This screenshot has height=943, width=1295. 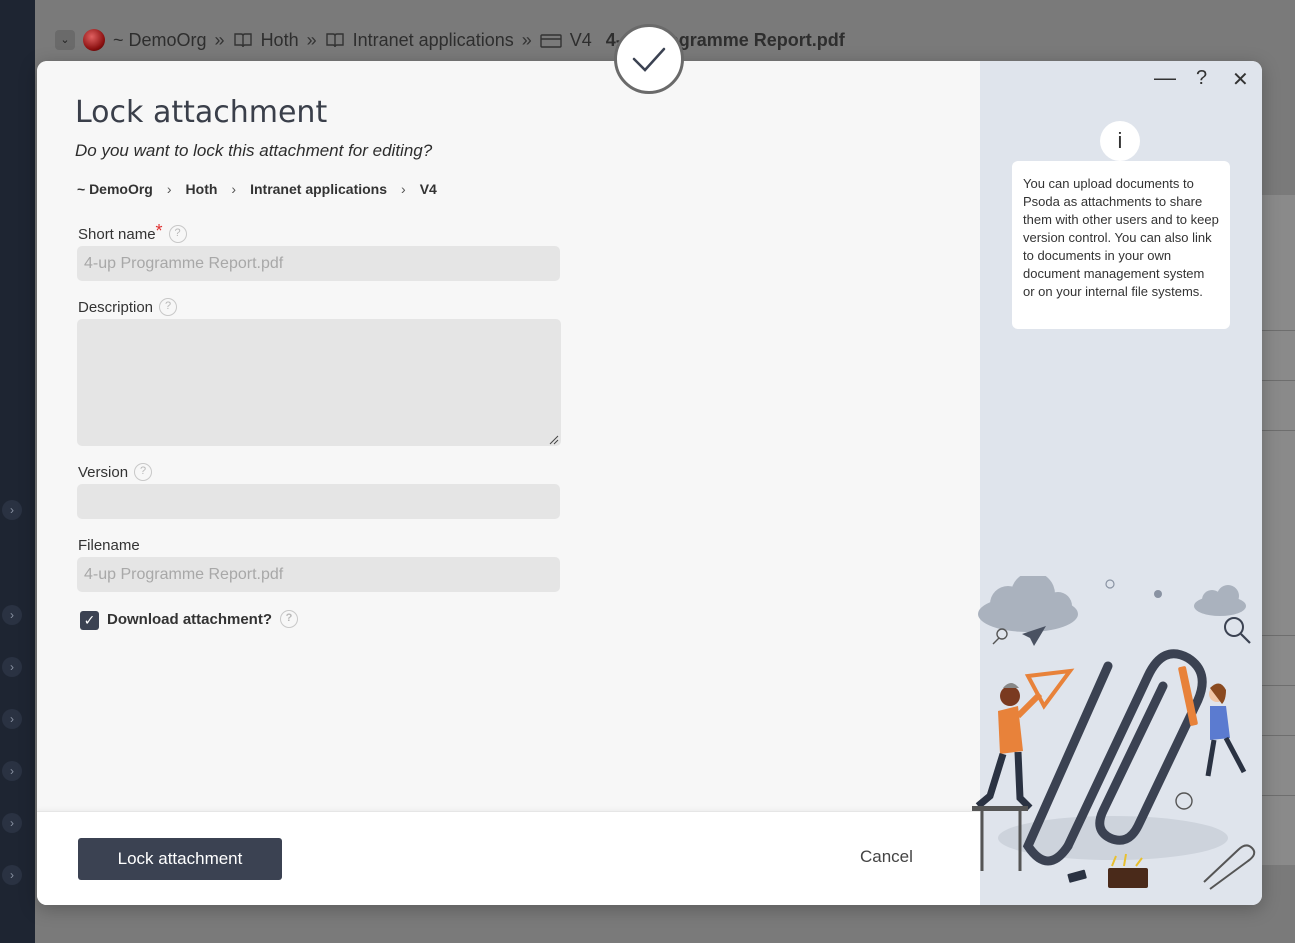 I want to click on version-label: Version ?, so click(x=115, y=472).